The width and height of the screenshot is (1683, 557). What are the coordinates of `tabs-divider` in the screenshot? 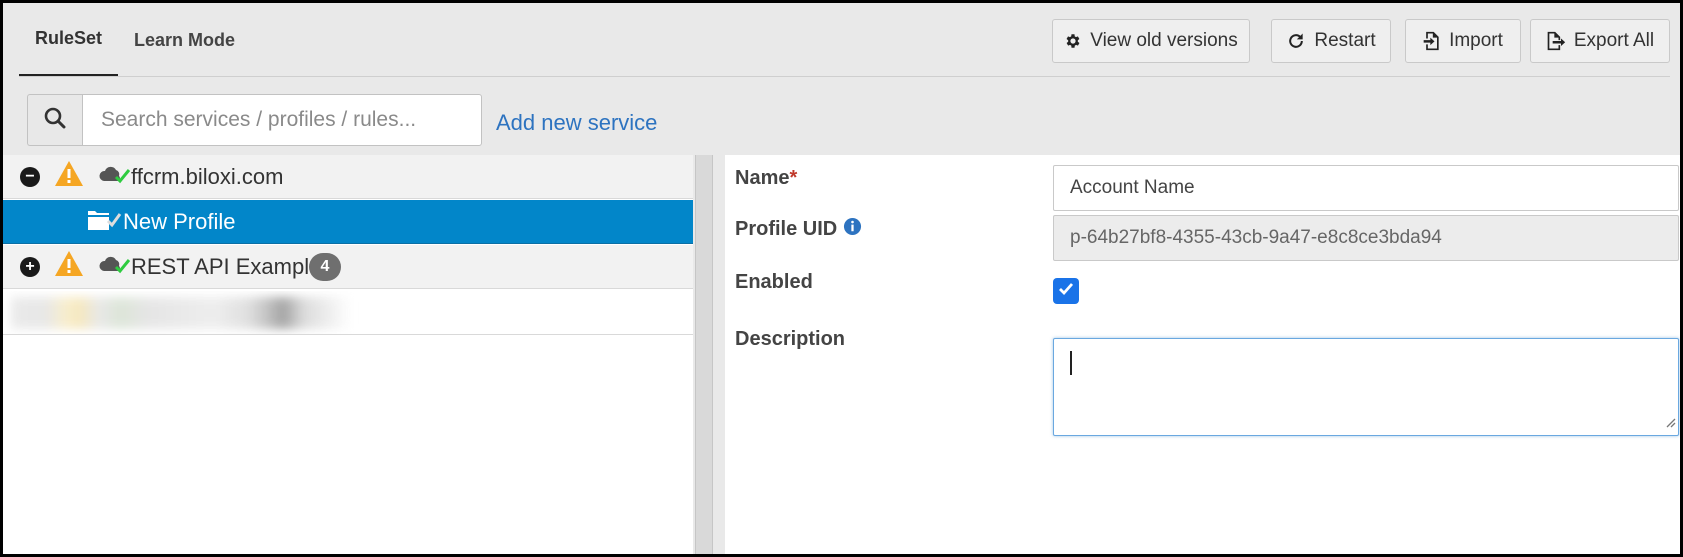 It's located at (844, 76).